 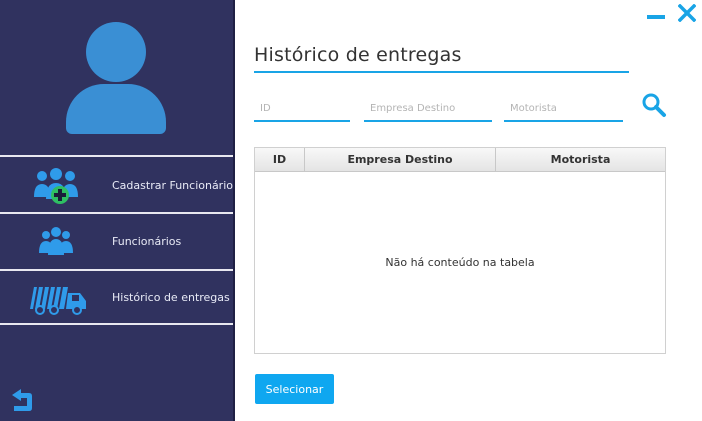 I want to click on id-filter-input, so click(x=302, y=109).